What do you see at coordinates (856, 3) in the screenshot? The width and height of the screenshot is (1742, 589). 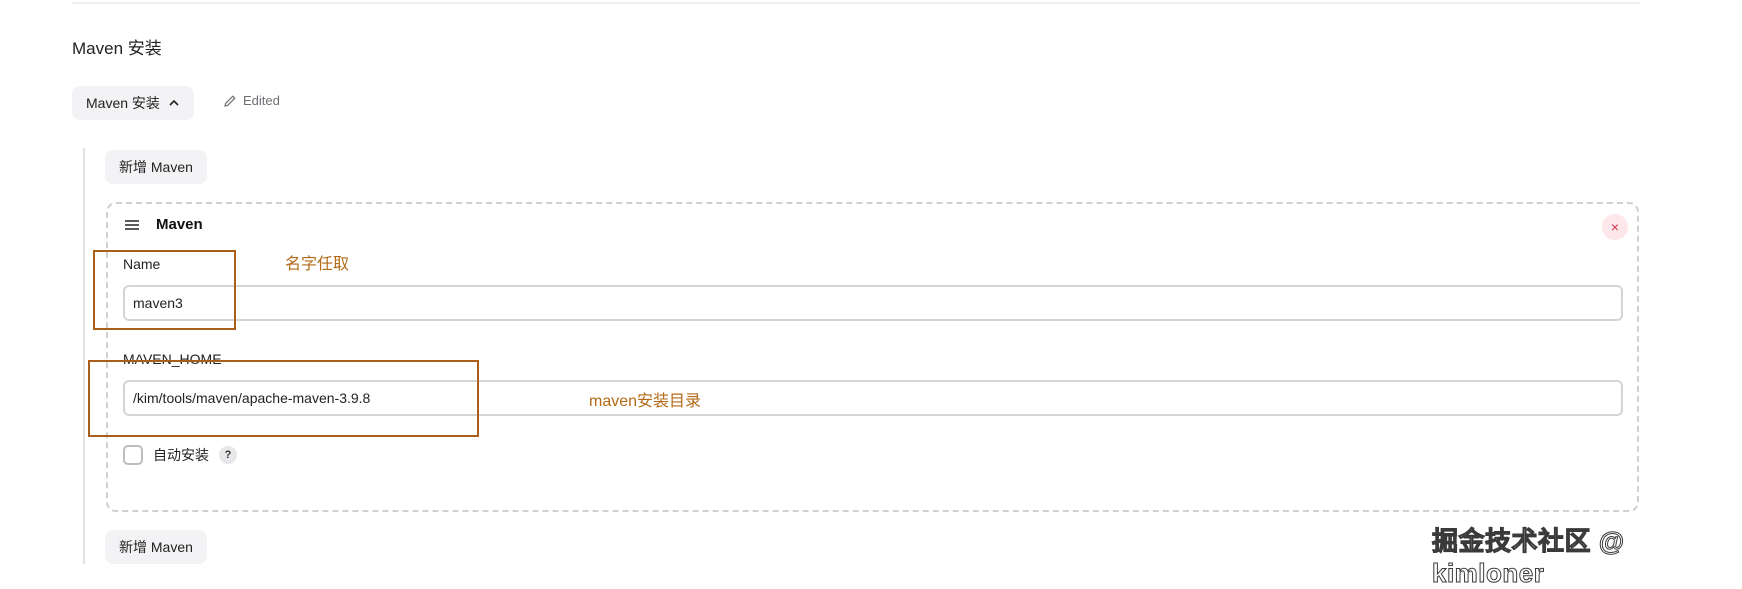 I see `top-divider` at bounding box center [856, 3].